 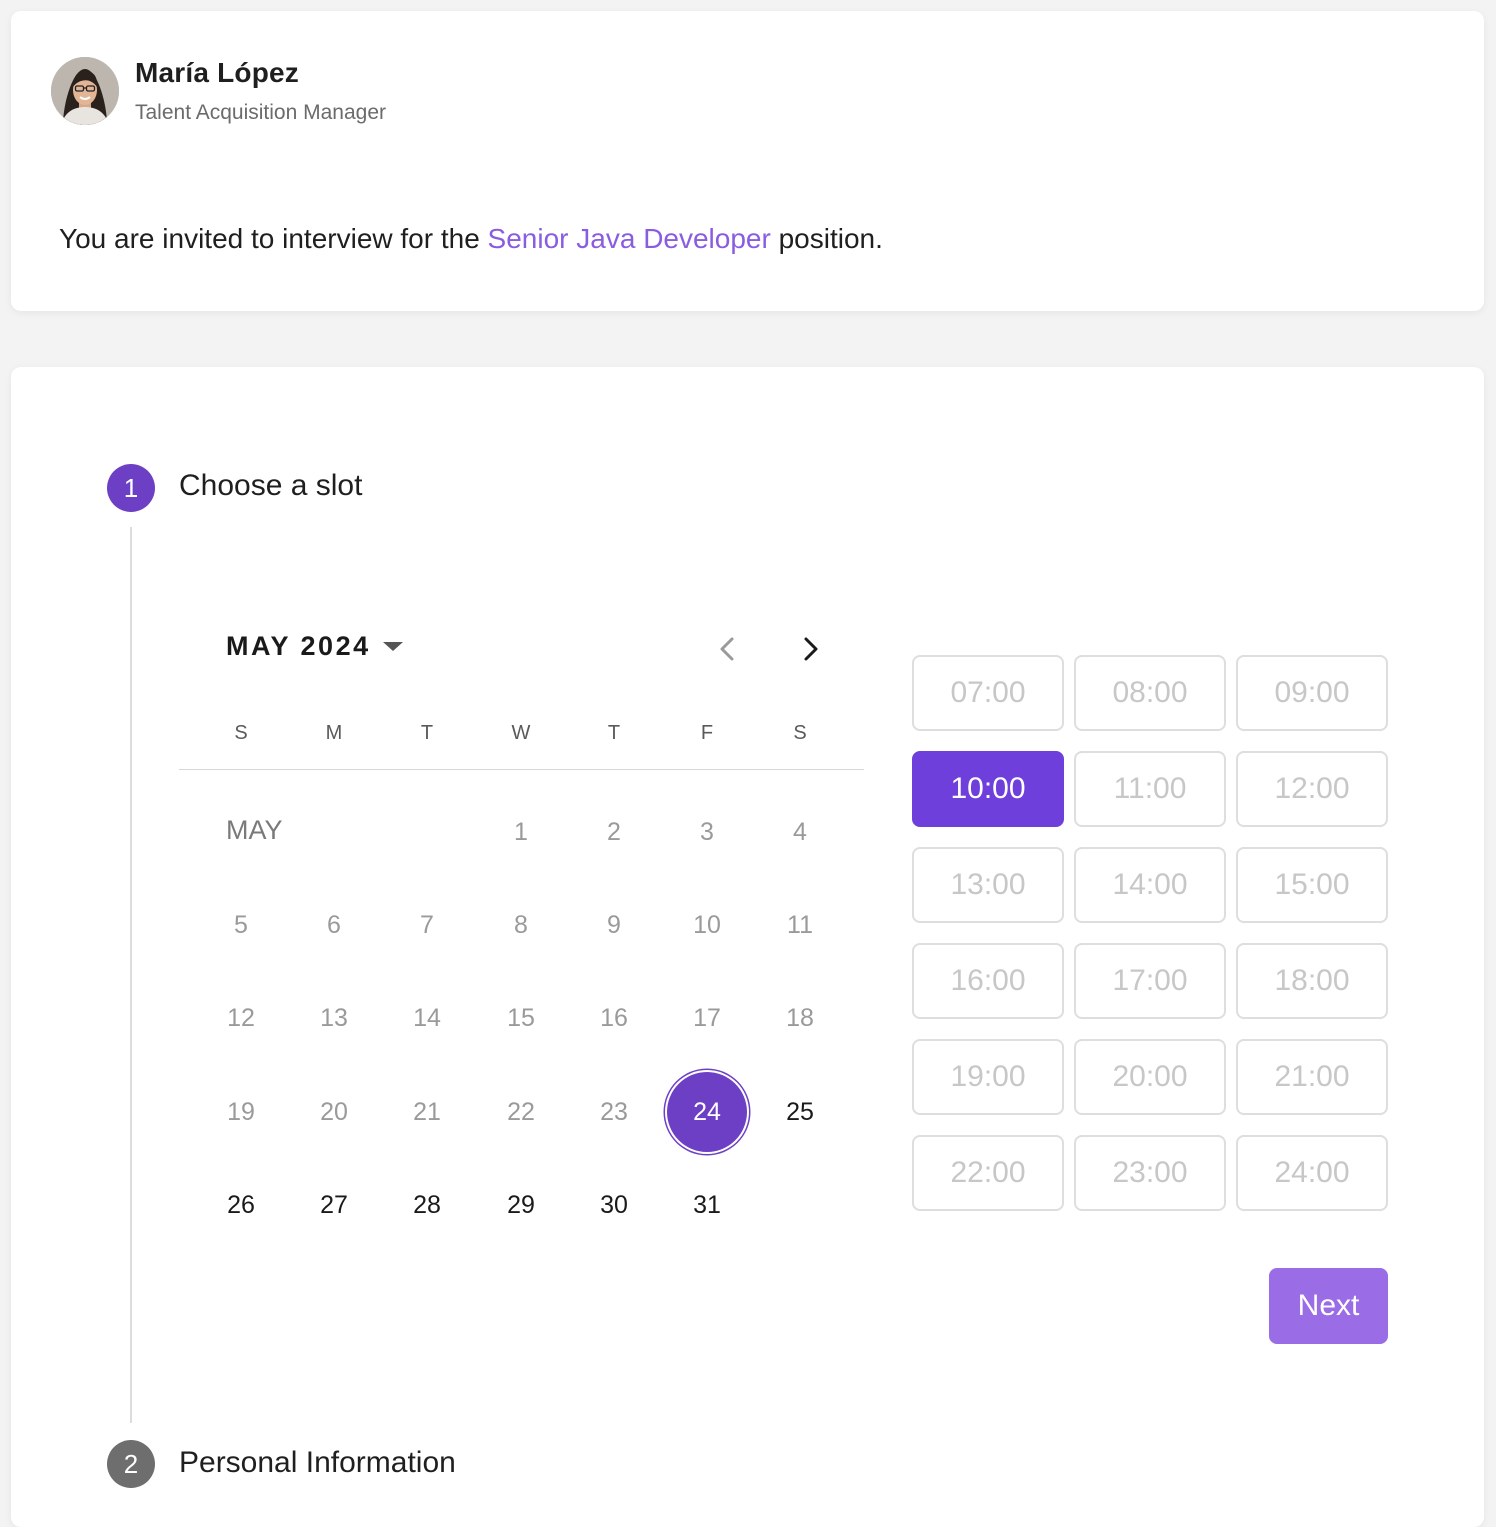 I want to click on time-slot: 14:00, so click(x=1150, y=885).